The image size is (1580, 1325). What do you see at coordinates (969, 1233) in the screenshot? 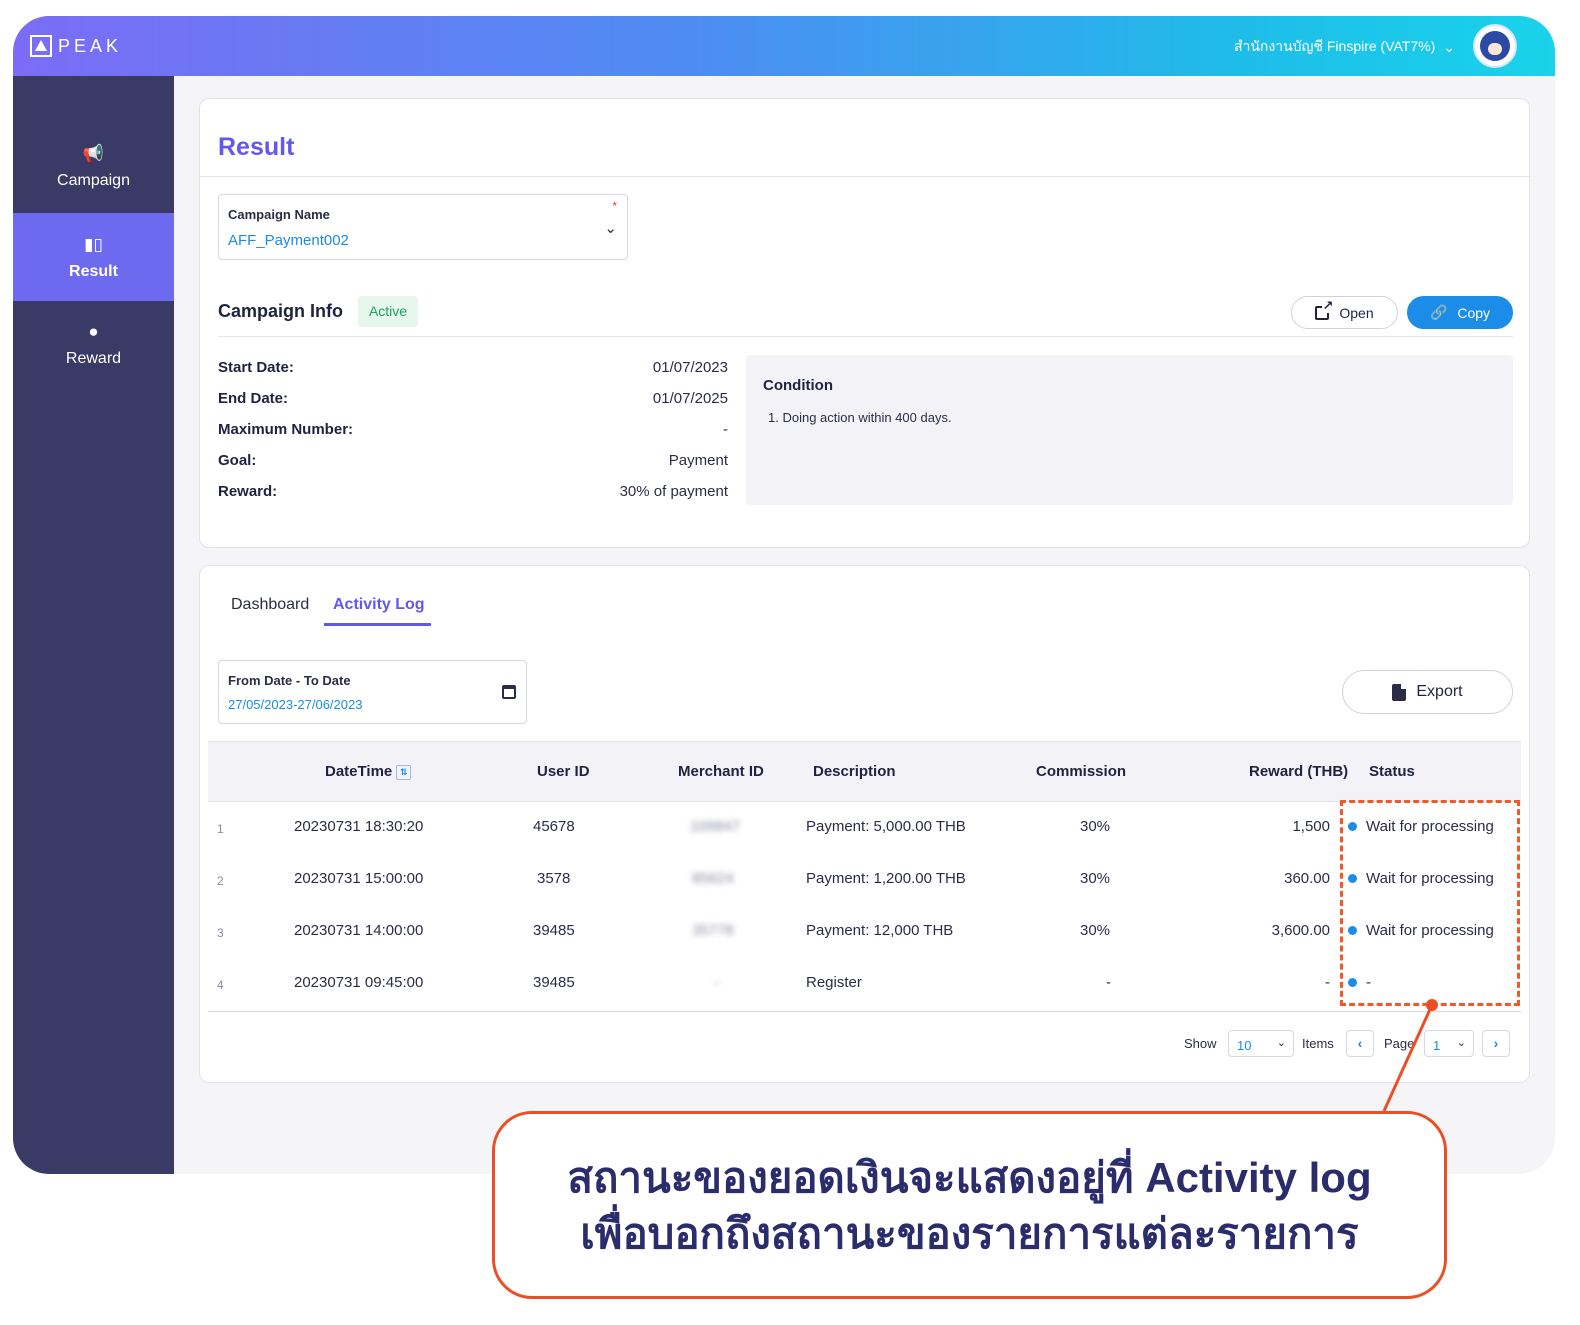
I see `callout-line-2: เพื่อบอกถึงสถานะของรายการแต่ละรายการ` at bounding box center [969, 1233].